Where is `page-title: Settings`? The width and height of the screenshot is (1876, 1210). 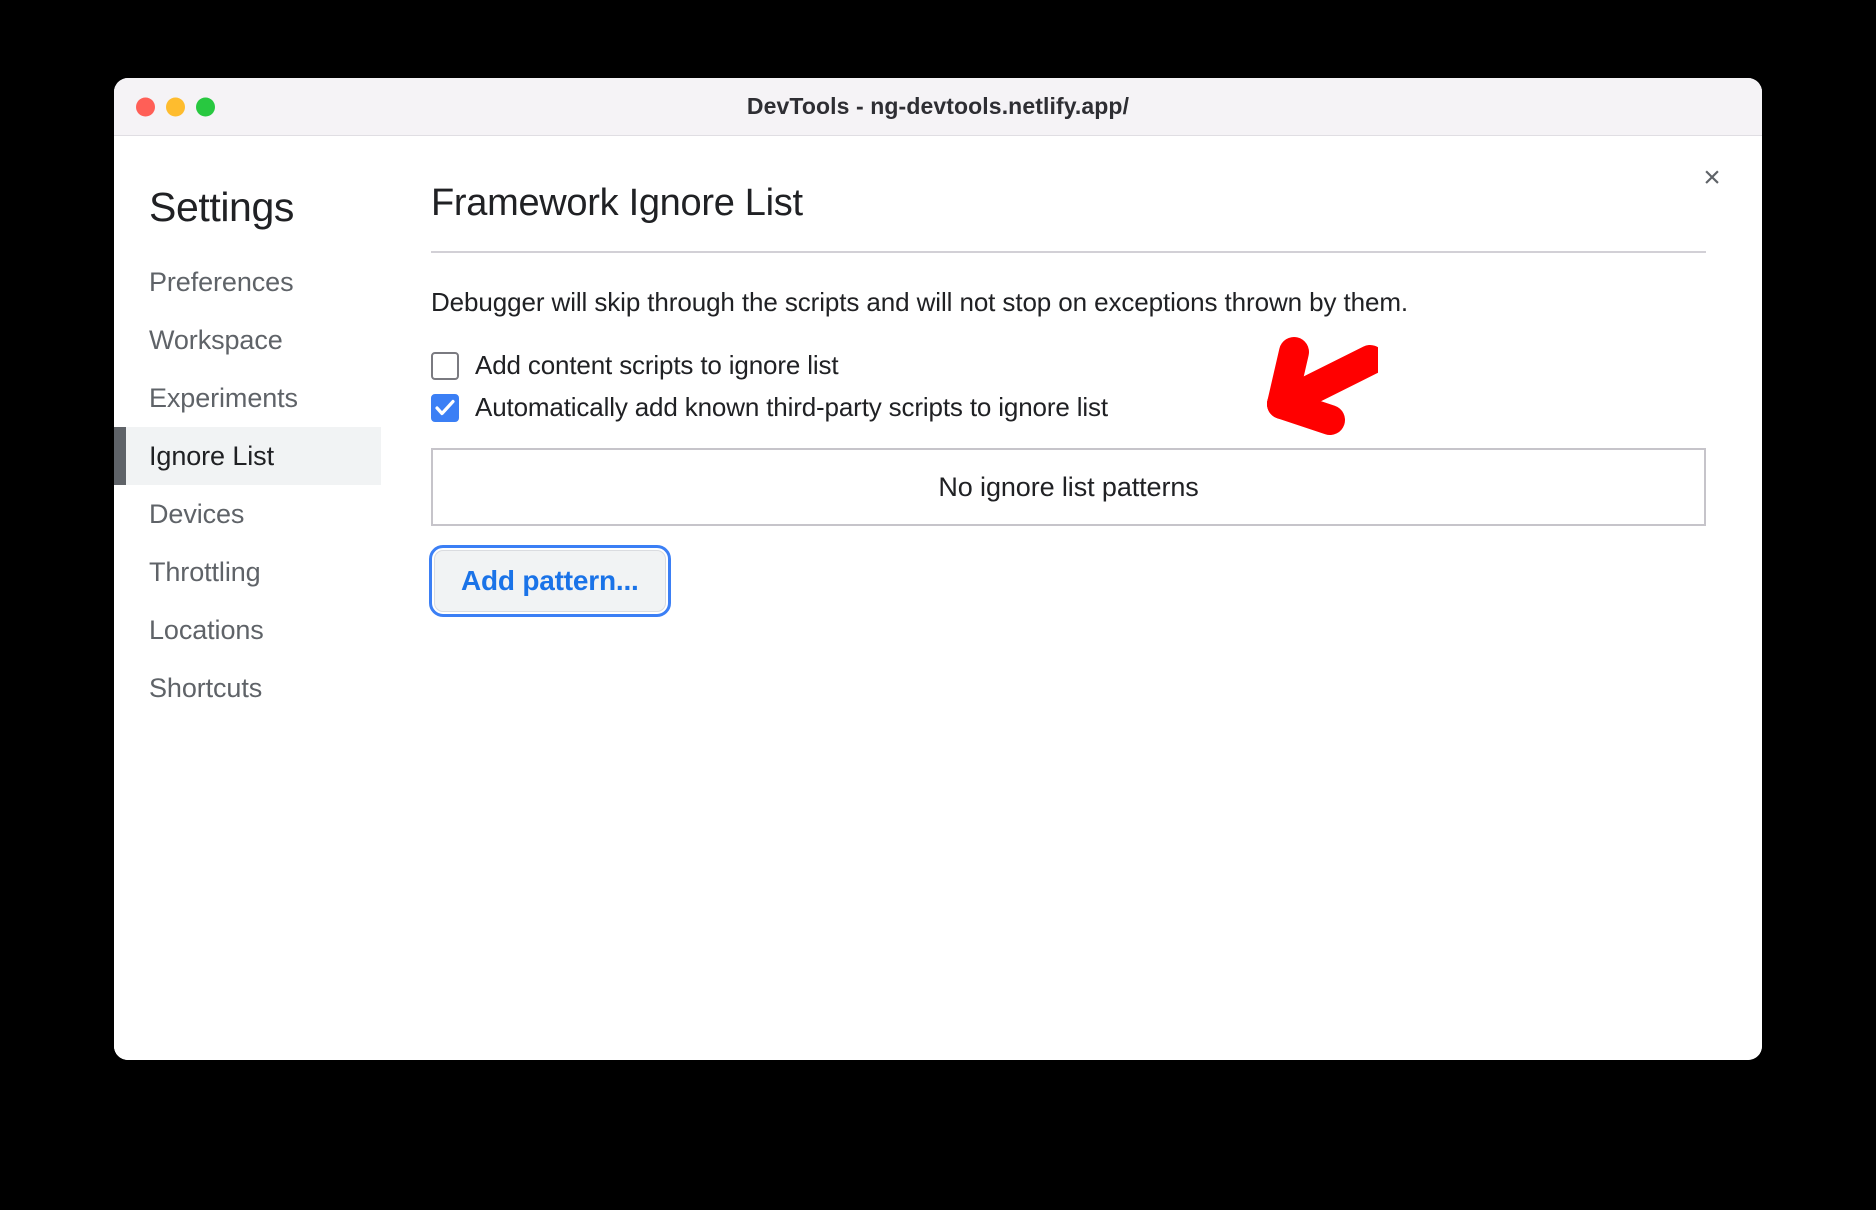 page-title: Settings is located at coordinates (221, 207).